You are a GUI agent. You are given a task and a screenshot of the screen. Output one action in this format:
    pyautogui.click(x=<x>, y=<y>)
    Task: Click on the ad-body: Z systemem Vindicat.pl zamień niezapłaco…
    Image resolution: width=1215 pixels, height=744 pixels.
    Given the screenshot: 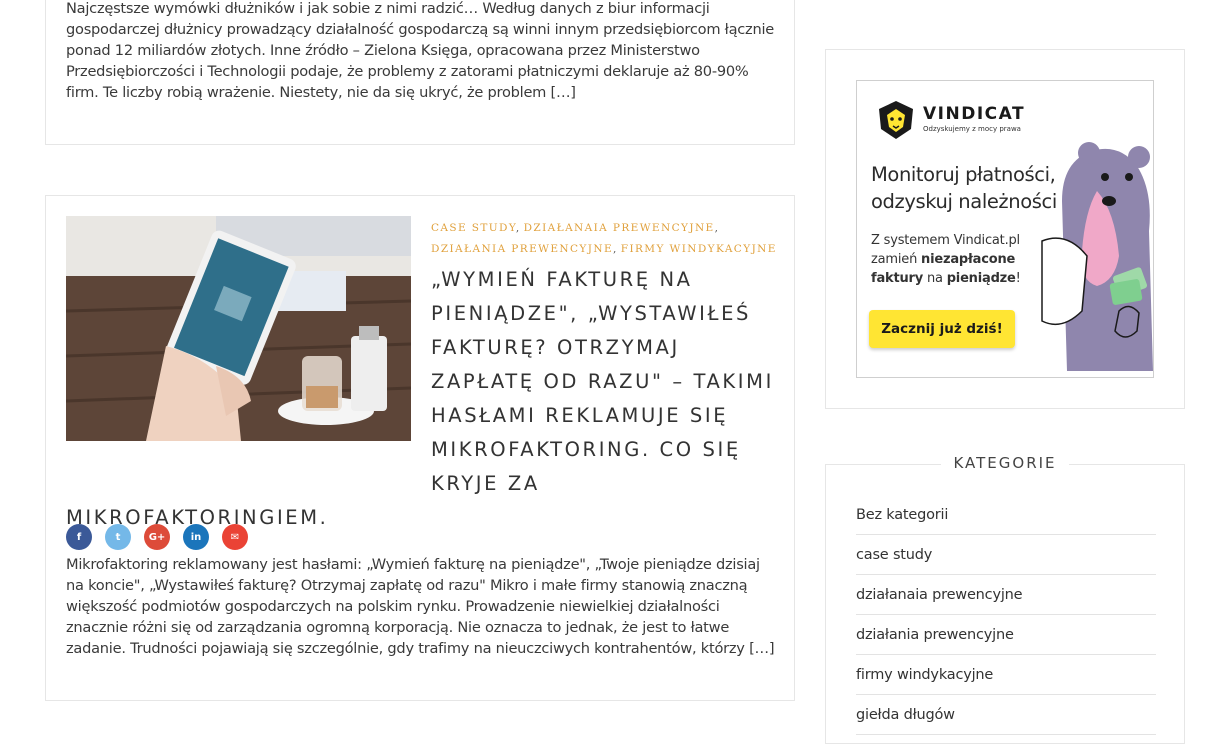 What is the action you would take?
    pyautogui.click(x=946, y=259)
    